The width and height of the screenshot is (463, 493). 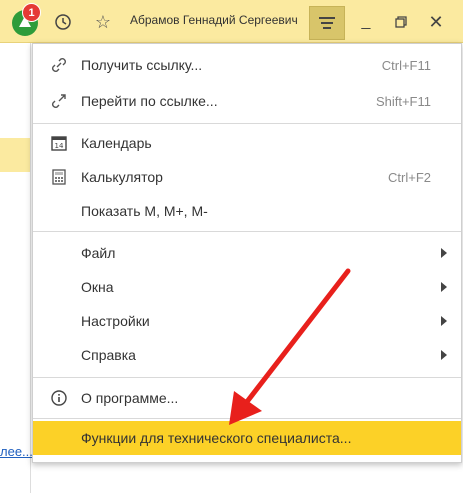 I want to click on background-highlight-strip, so click(x=15, y=155).